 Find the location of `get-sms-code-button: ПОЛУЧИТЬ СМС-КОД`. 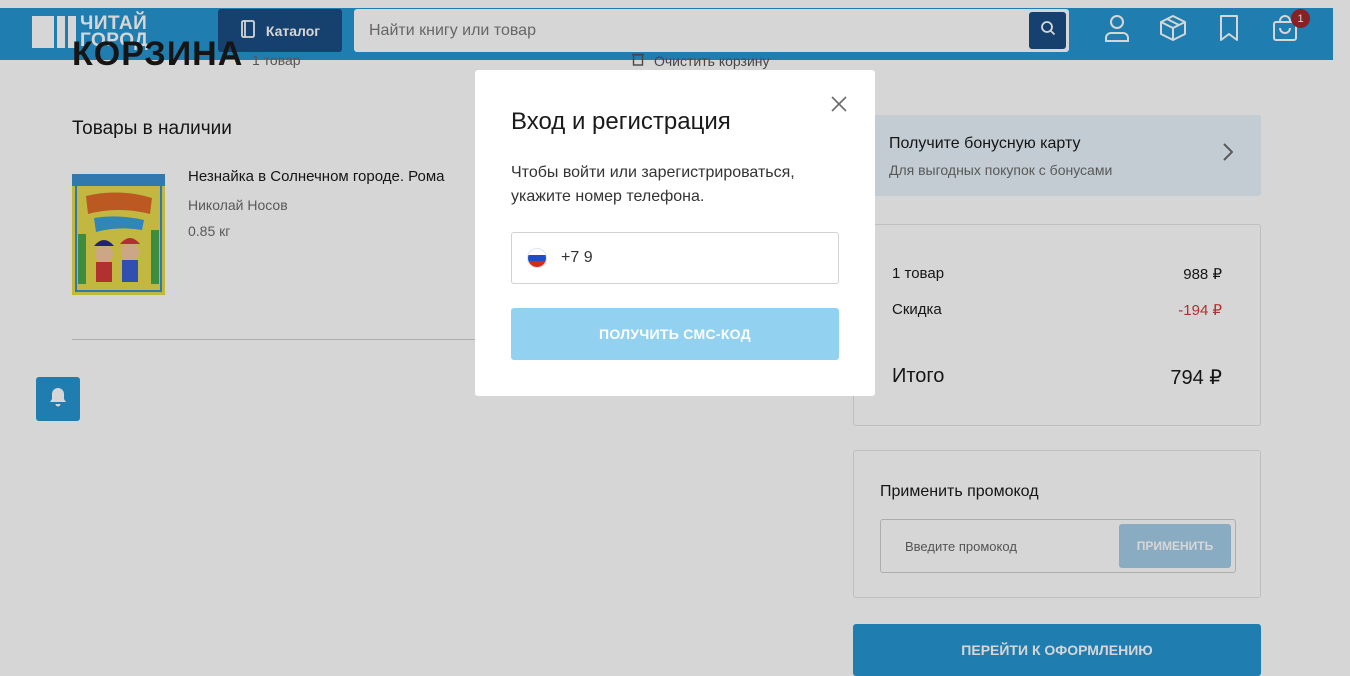

get-sms-code-button: ПОЛУЧИТЬ СМС-КОД is located at coordinates (675, 334).